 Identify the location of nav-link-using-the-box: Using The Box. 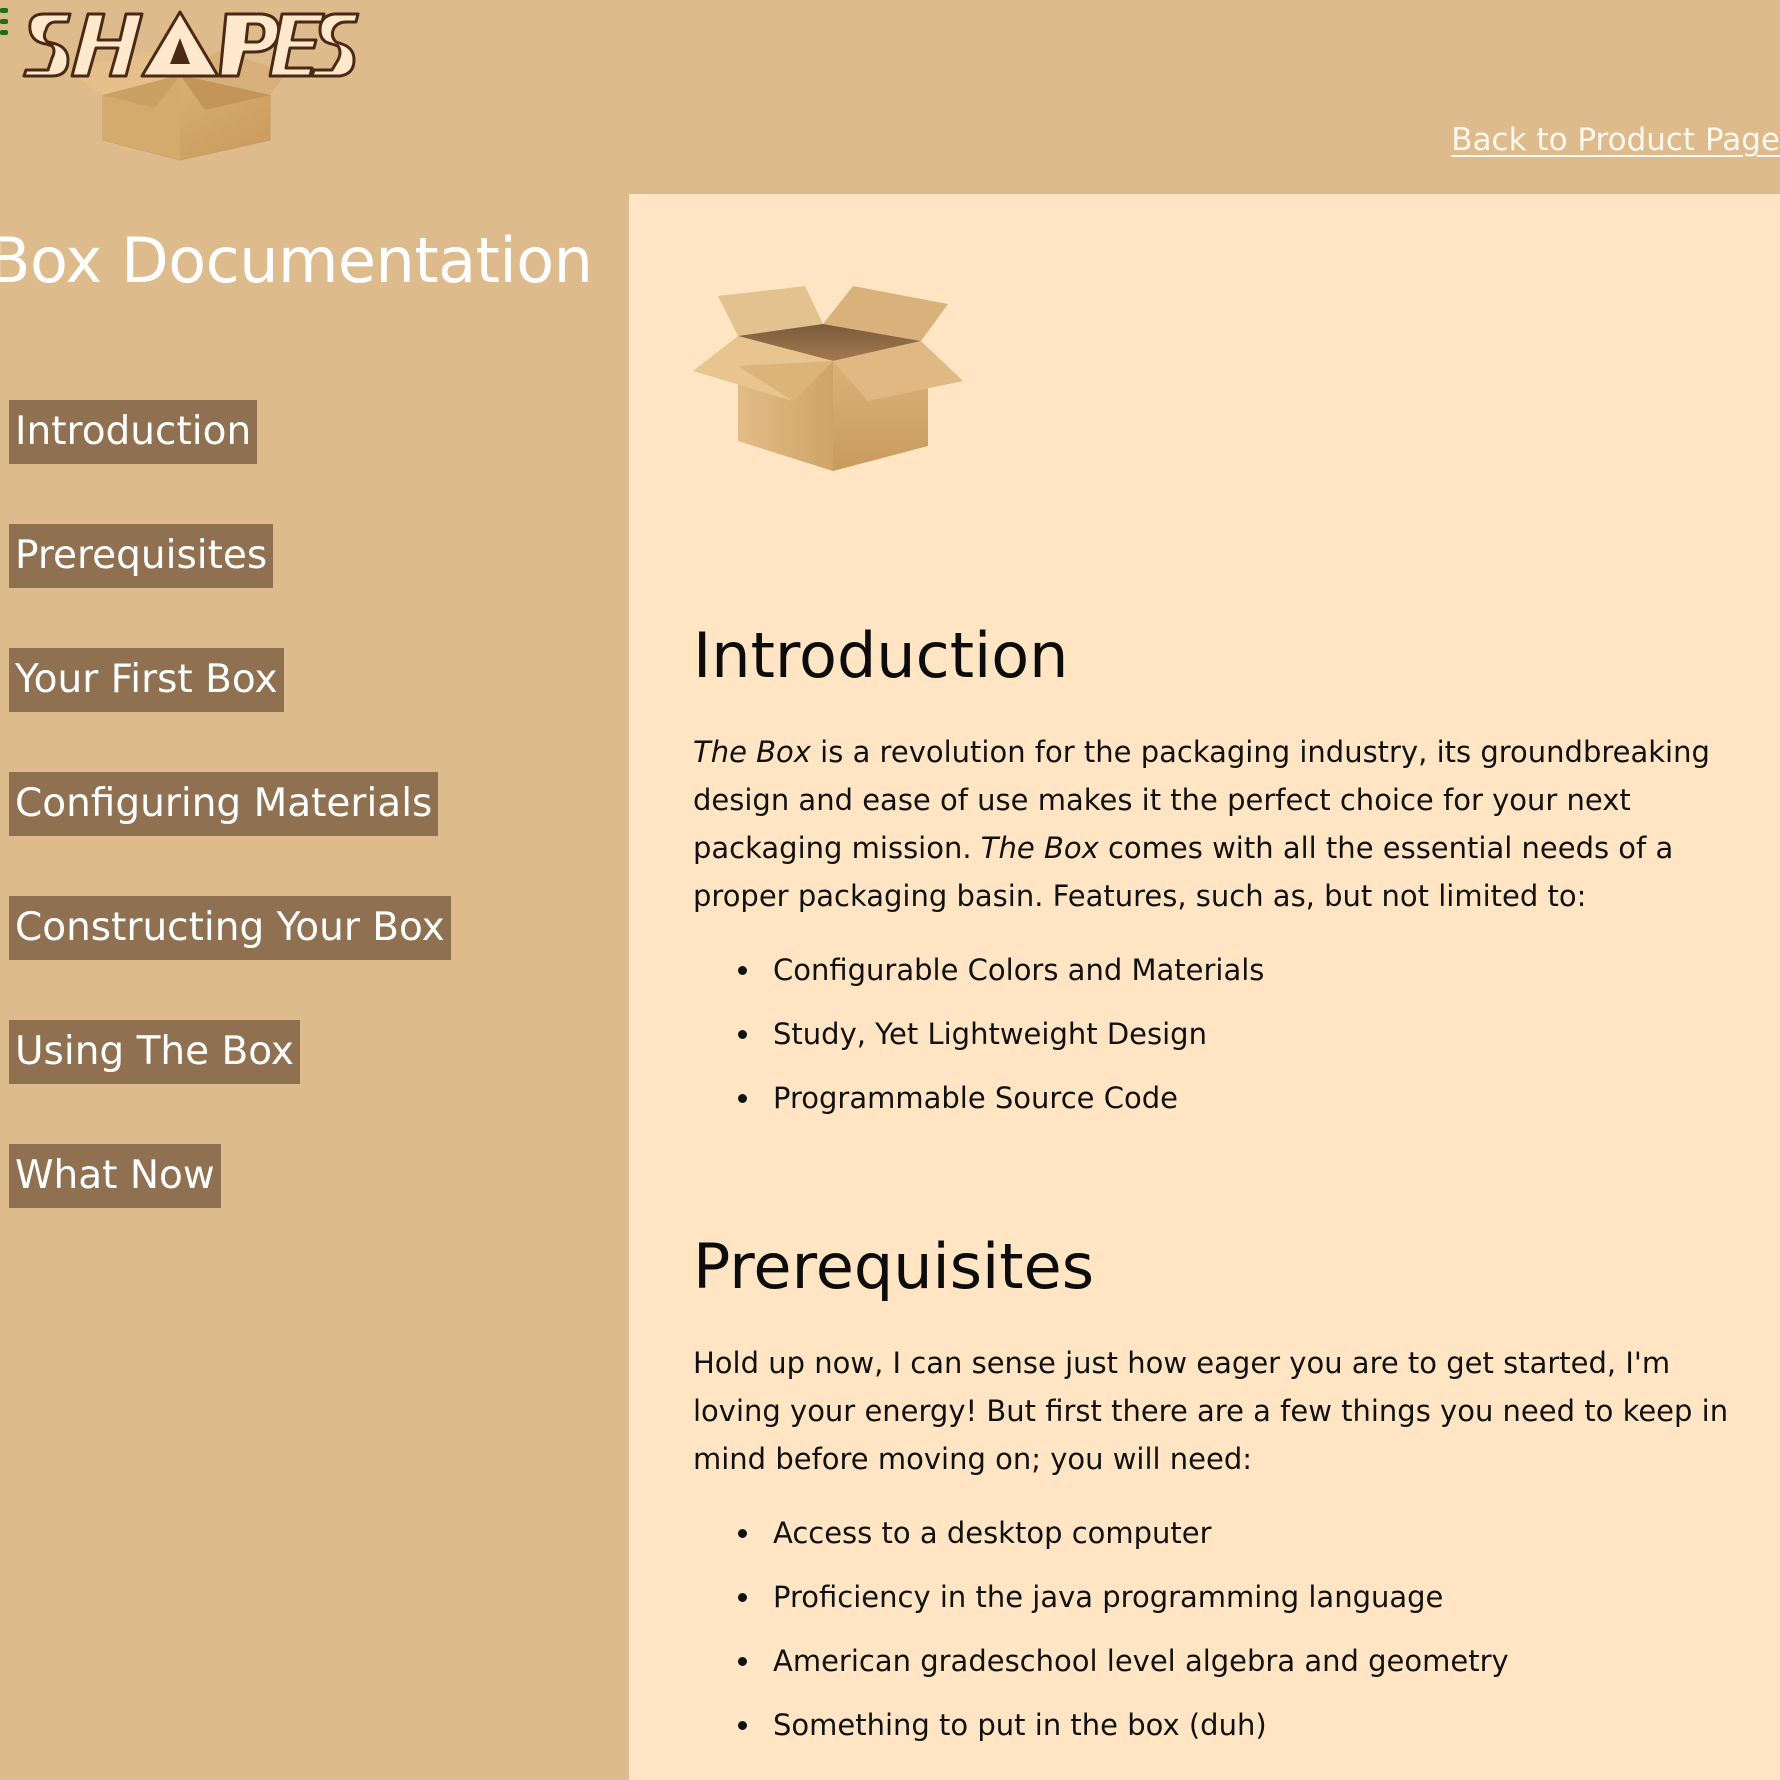
(154, 1052).